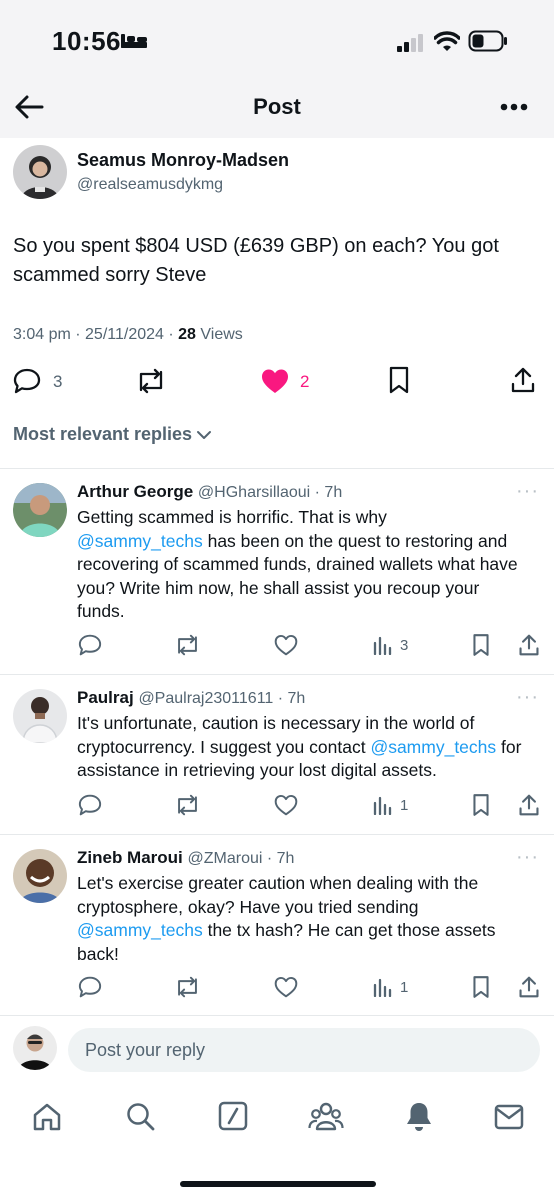  Describe the element at coordinates (232, 517) in the screenshot. I see `reply-text-start: Getting scammed is horrific. That is why` at that location.